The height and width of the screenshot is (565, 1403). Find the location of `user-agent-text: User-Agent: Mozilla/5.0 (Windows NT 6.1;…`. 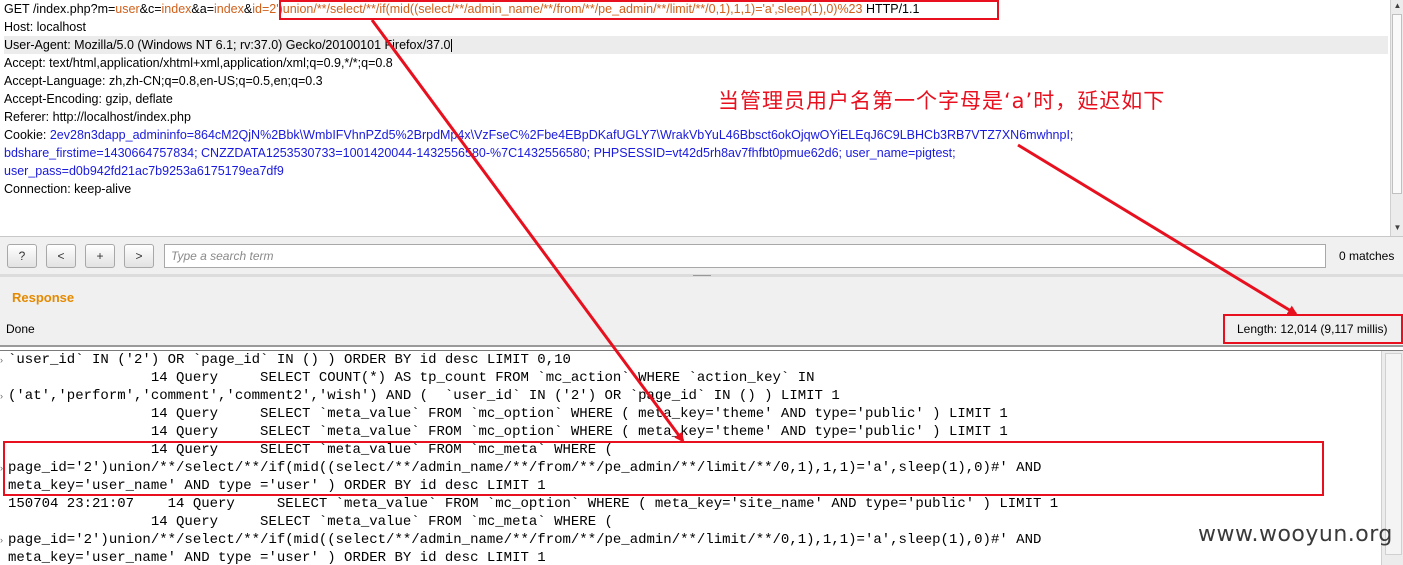

user-agent-text: User-Agent: Mozilla/5.0 (Windows NT 6.1;… is located at coordinates (227, 45).